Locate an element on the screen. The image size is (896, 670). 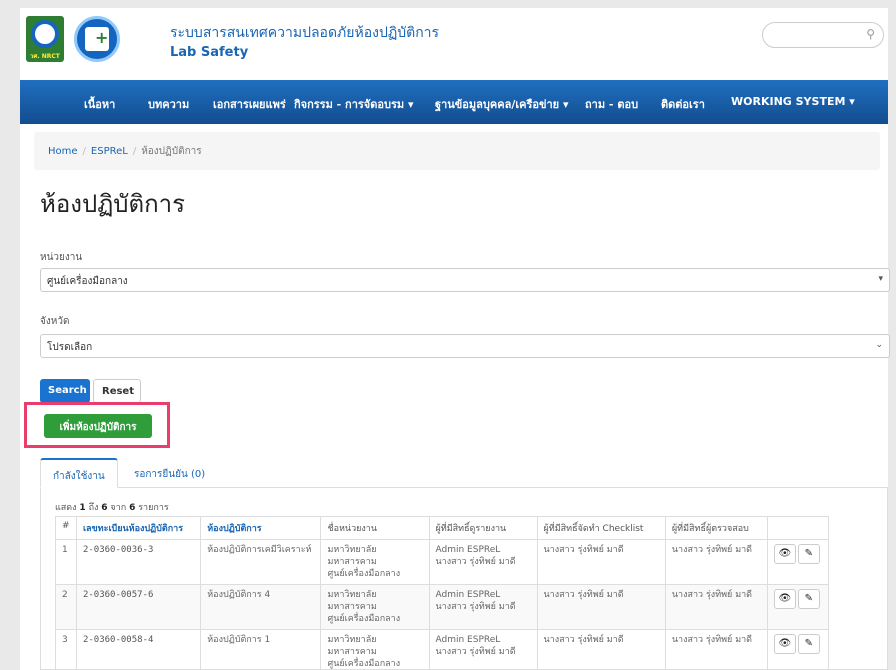
nav-contact: ติดต่อเรา is located at coordinates (683, 104).